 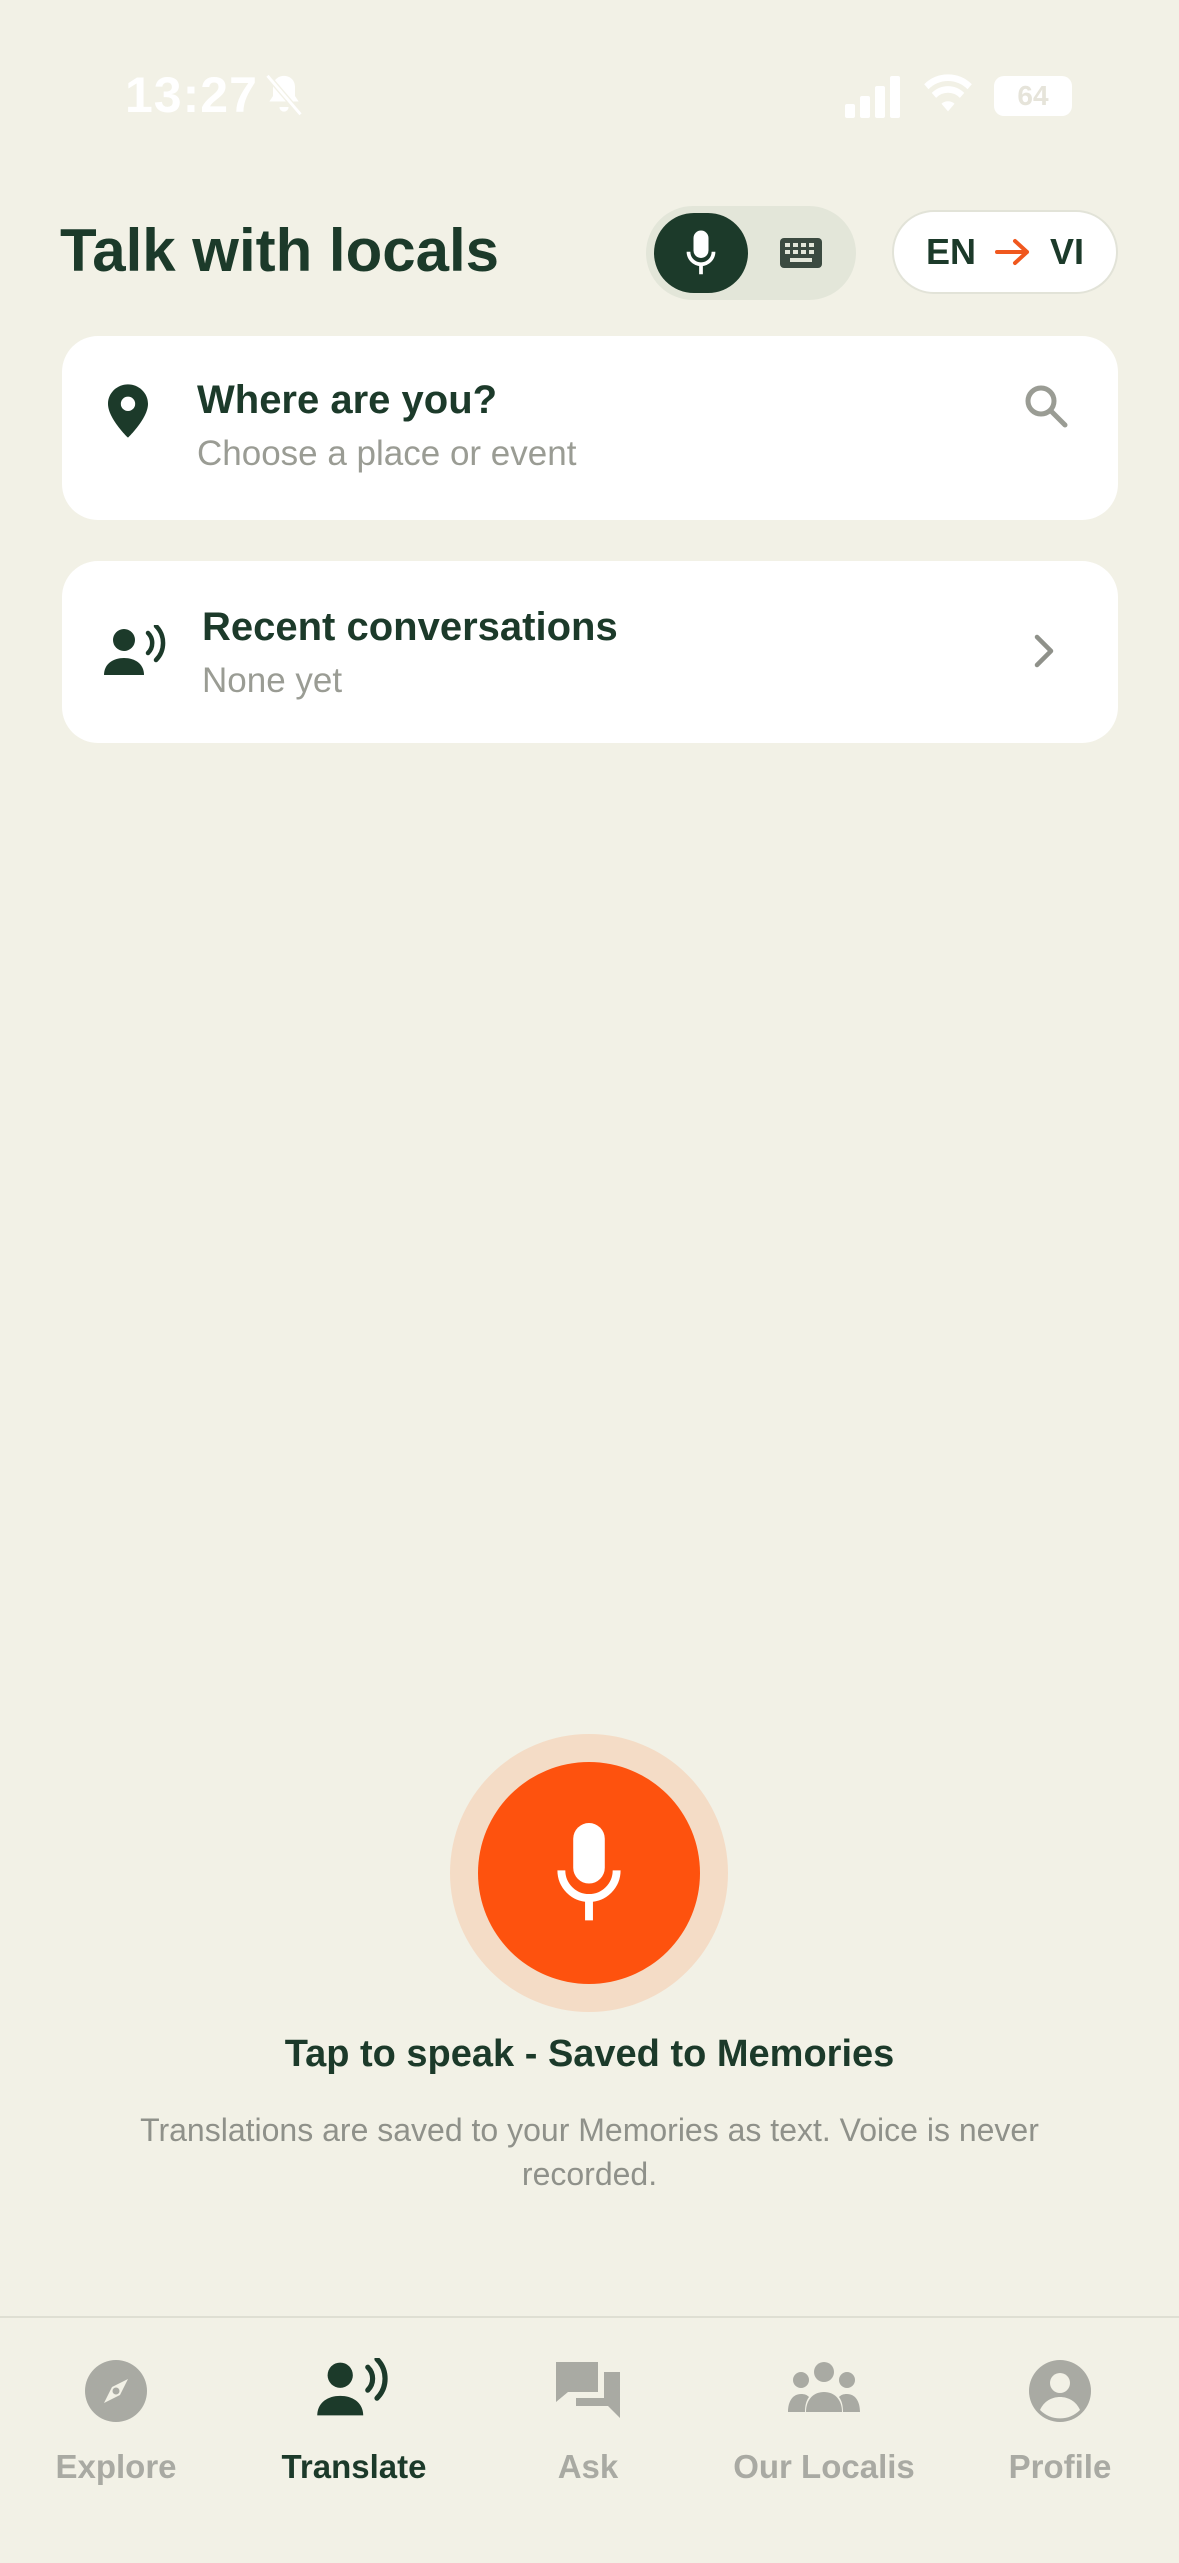 What do you see at coordinates (116, 2391) in the screenshot?
I see `compass-icon` at bounding box center [116, 2391].